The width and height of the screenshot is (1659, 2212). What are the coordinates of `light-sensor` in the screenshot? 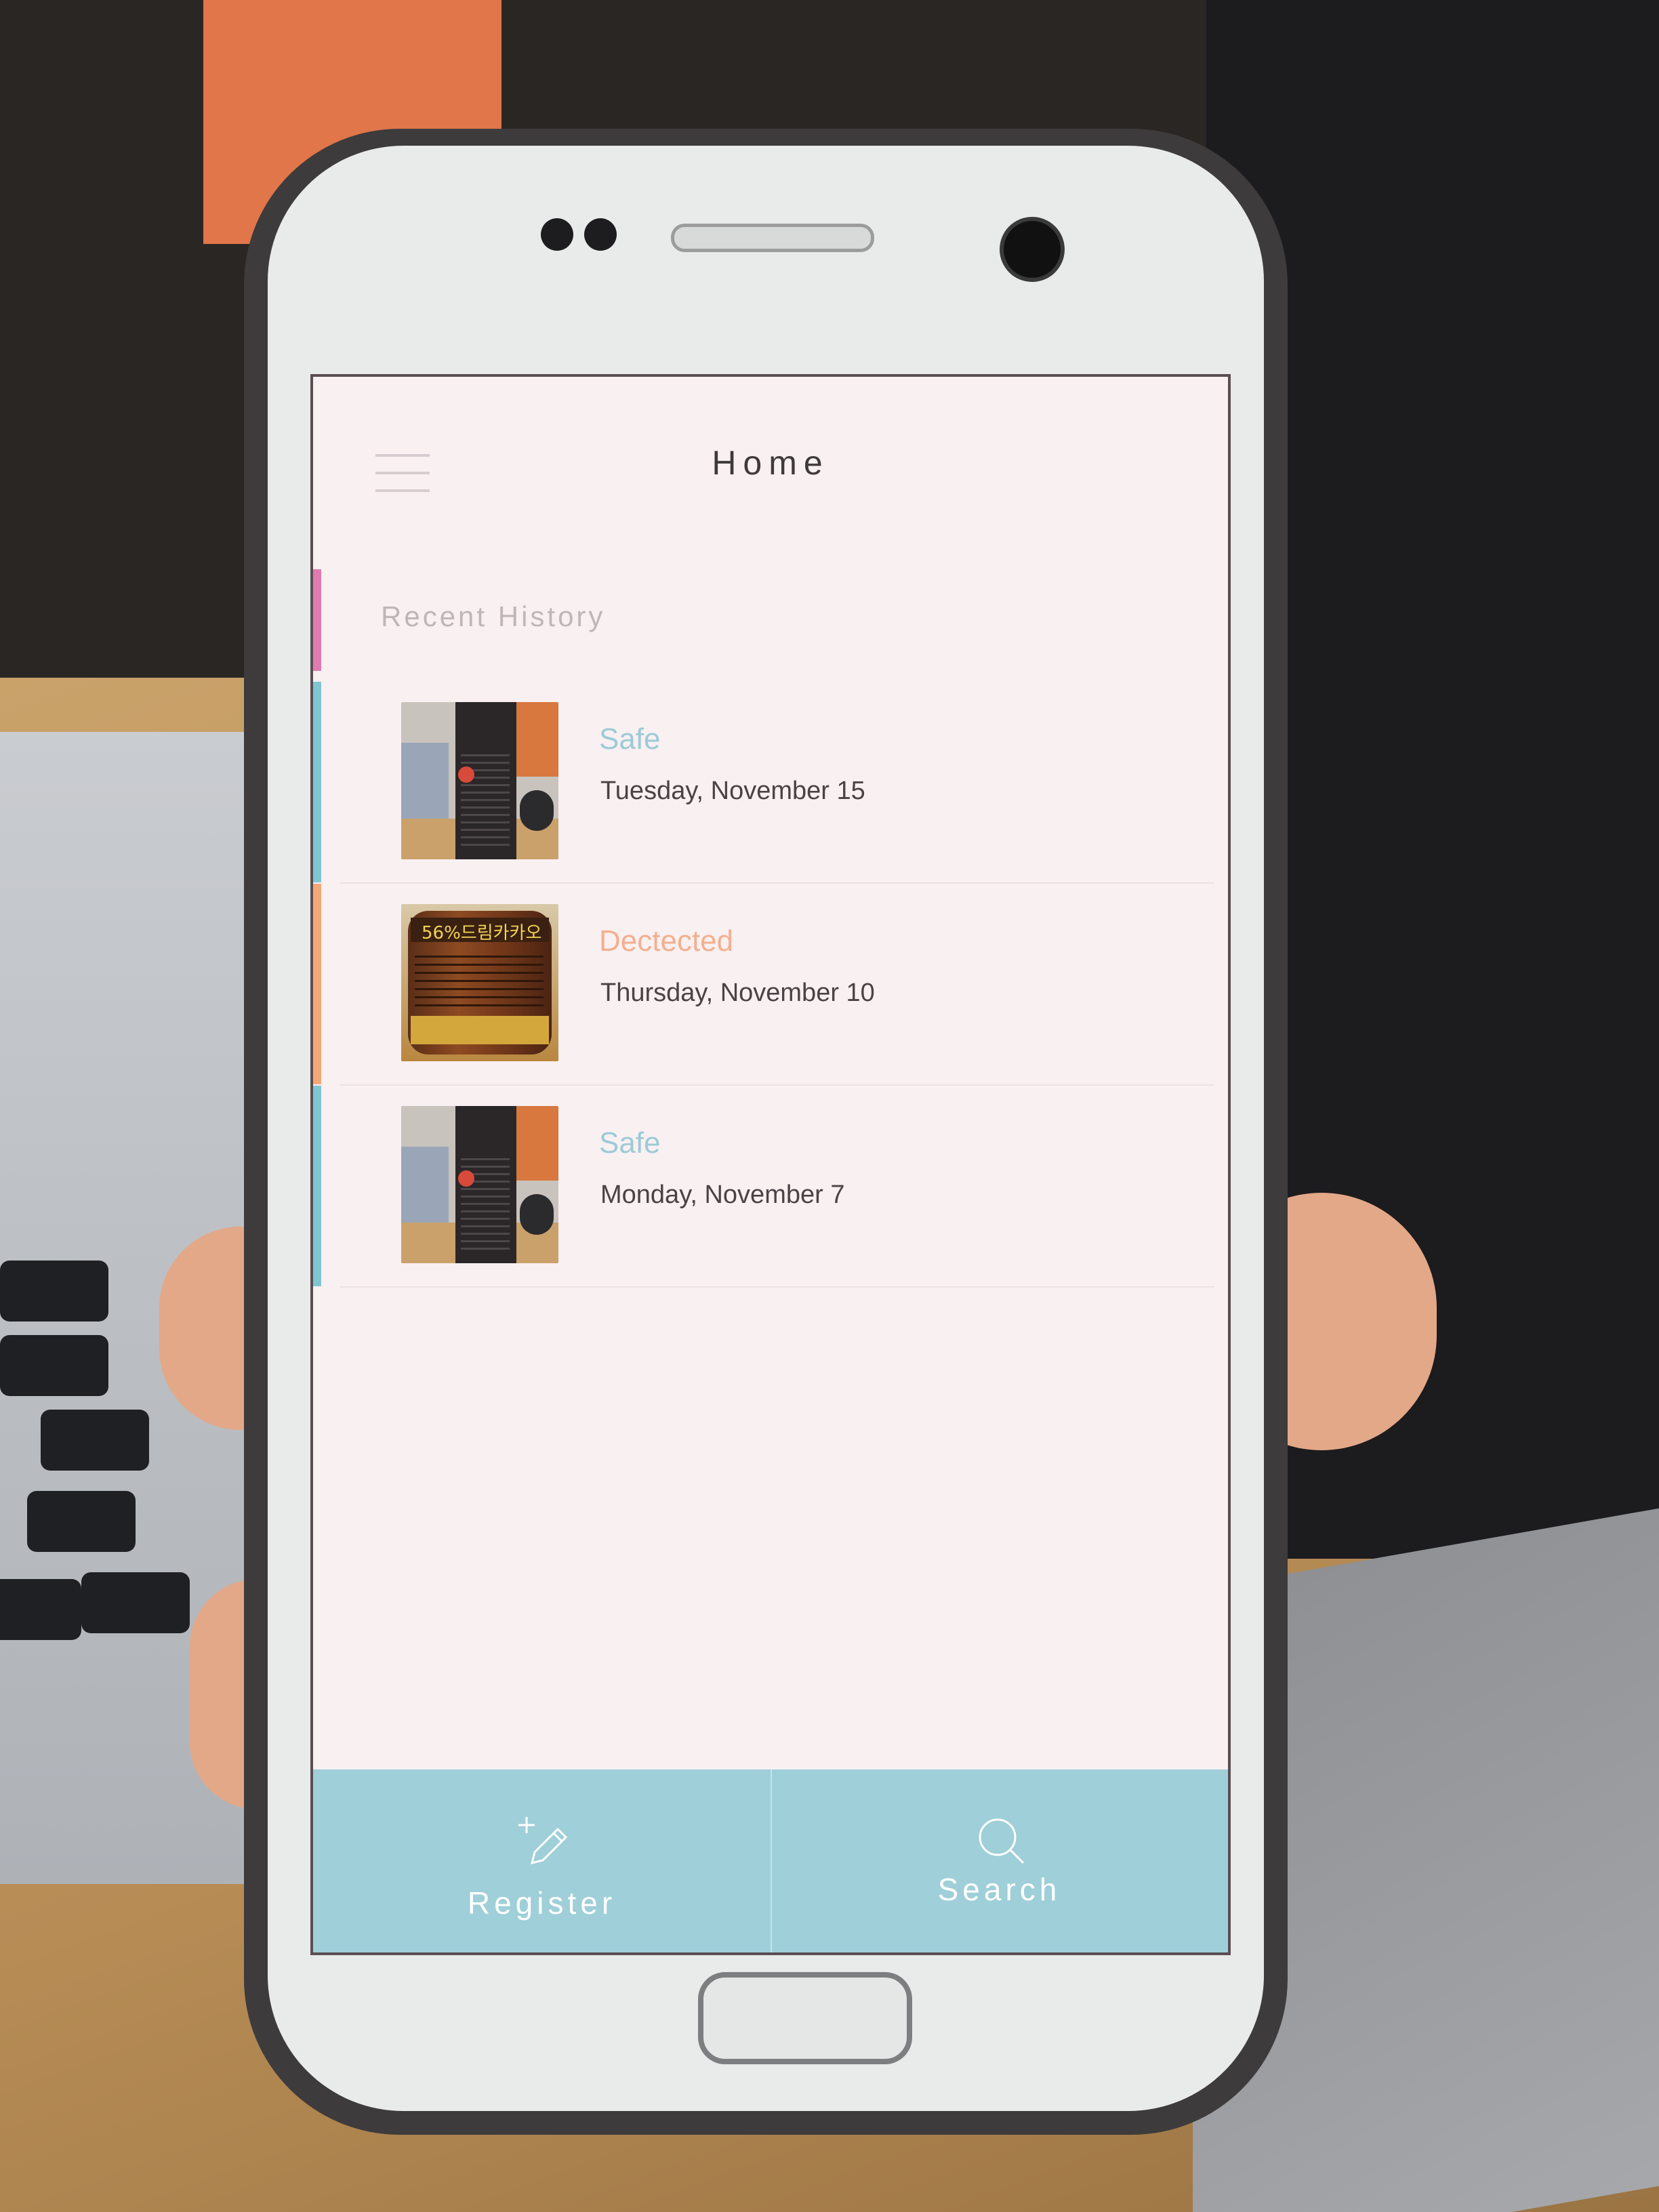 It's located at (600, 235).